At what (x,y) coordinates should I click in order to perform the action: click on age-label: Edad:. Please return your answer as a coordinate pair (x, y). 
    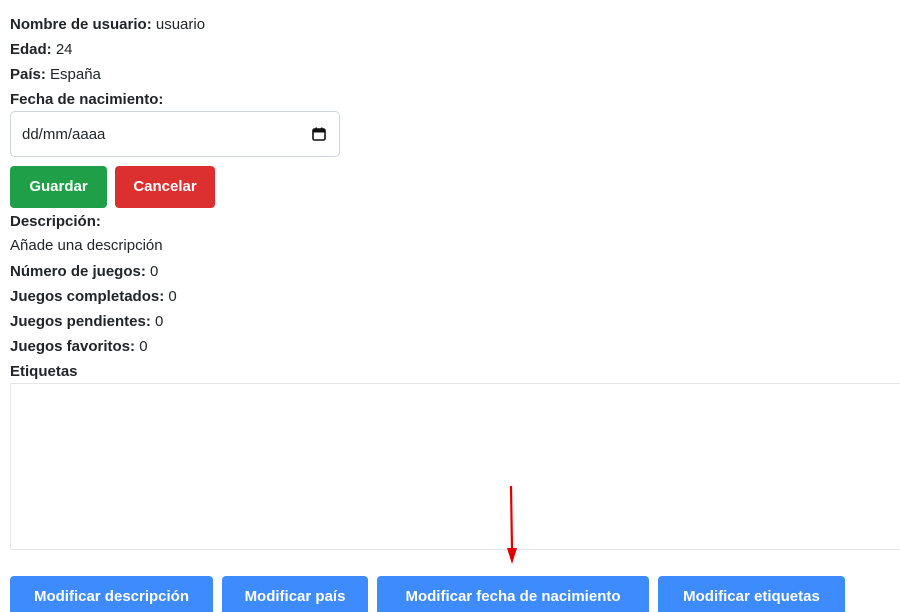
    Looking at the image, I should click on (31, 49).